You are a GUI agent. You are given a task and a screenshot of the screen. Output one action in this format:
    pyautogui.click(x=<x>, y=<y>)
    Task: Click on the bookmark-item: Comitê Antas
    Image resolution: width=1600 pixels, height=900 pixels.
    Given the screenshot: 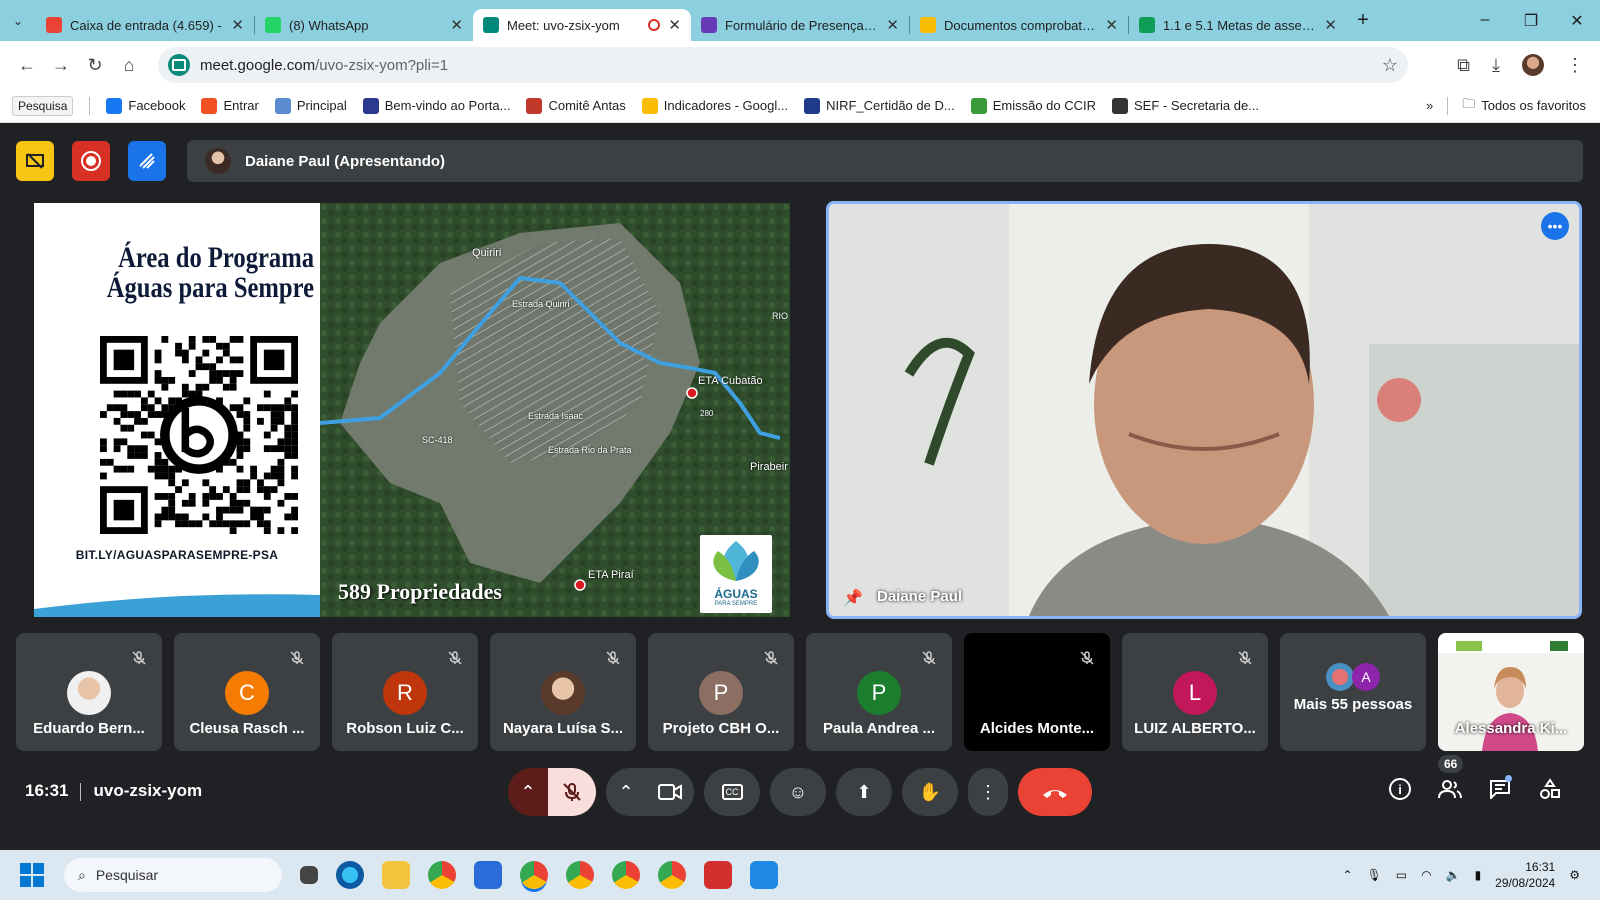 What is the action you would take?
    pyautogui.click(x=576, y=105)
    